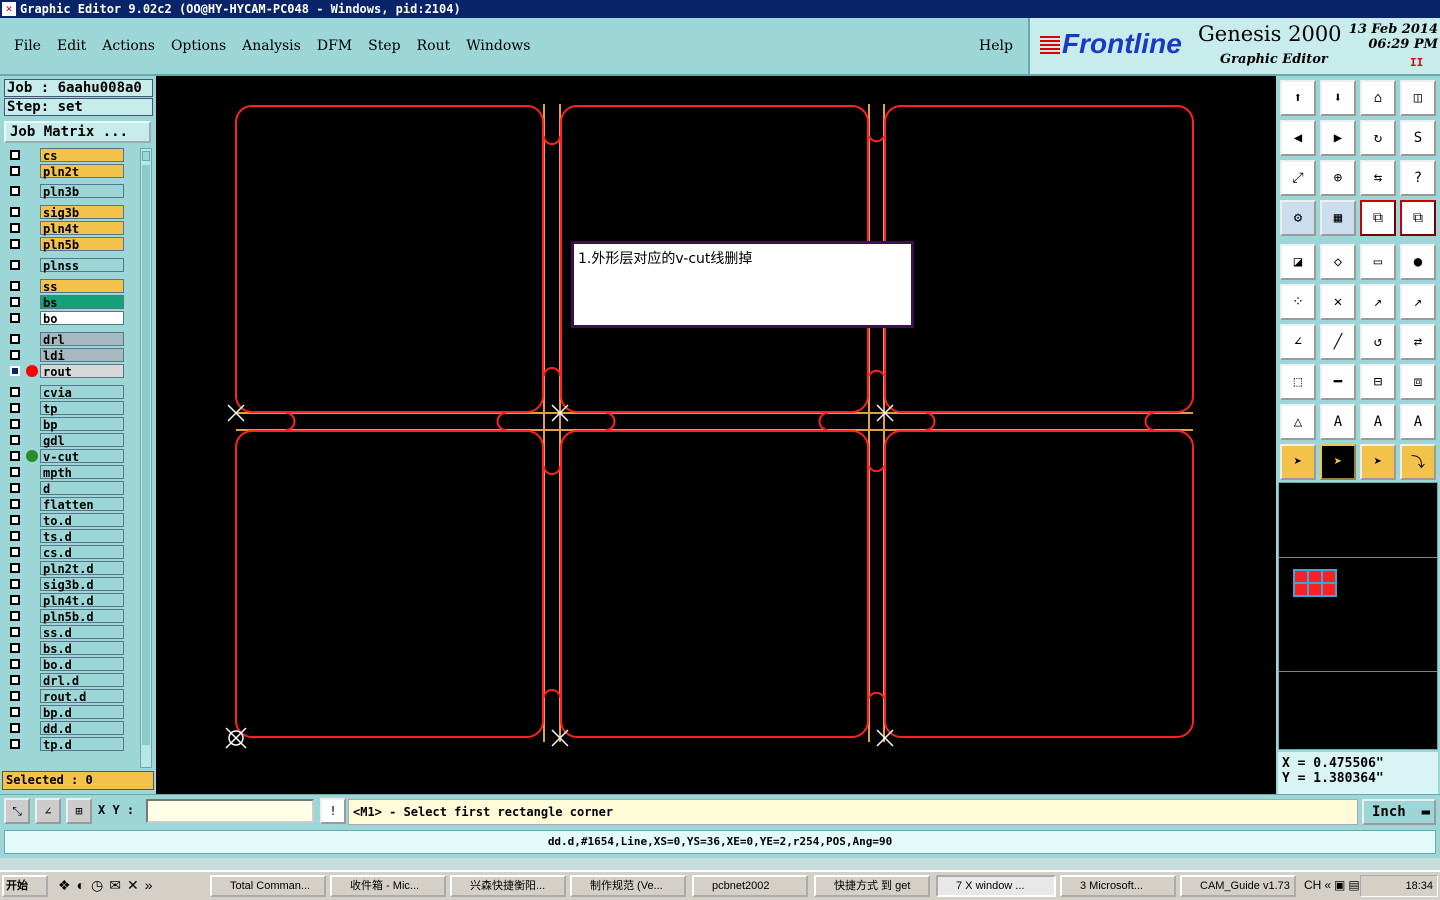 This screenshot has width=1440, height=900. Describe the element at coordinates (65, 155) in the screenshot. I see `layer-row: cs` at that location.